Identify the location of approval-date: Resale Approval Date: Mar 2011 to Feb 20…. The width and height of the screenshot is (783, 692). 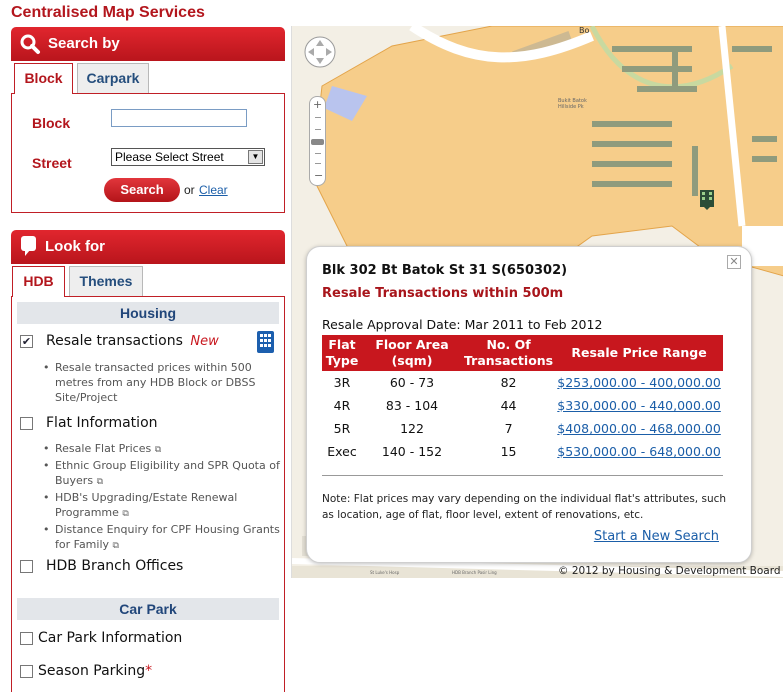
(462, 324).